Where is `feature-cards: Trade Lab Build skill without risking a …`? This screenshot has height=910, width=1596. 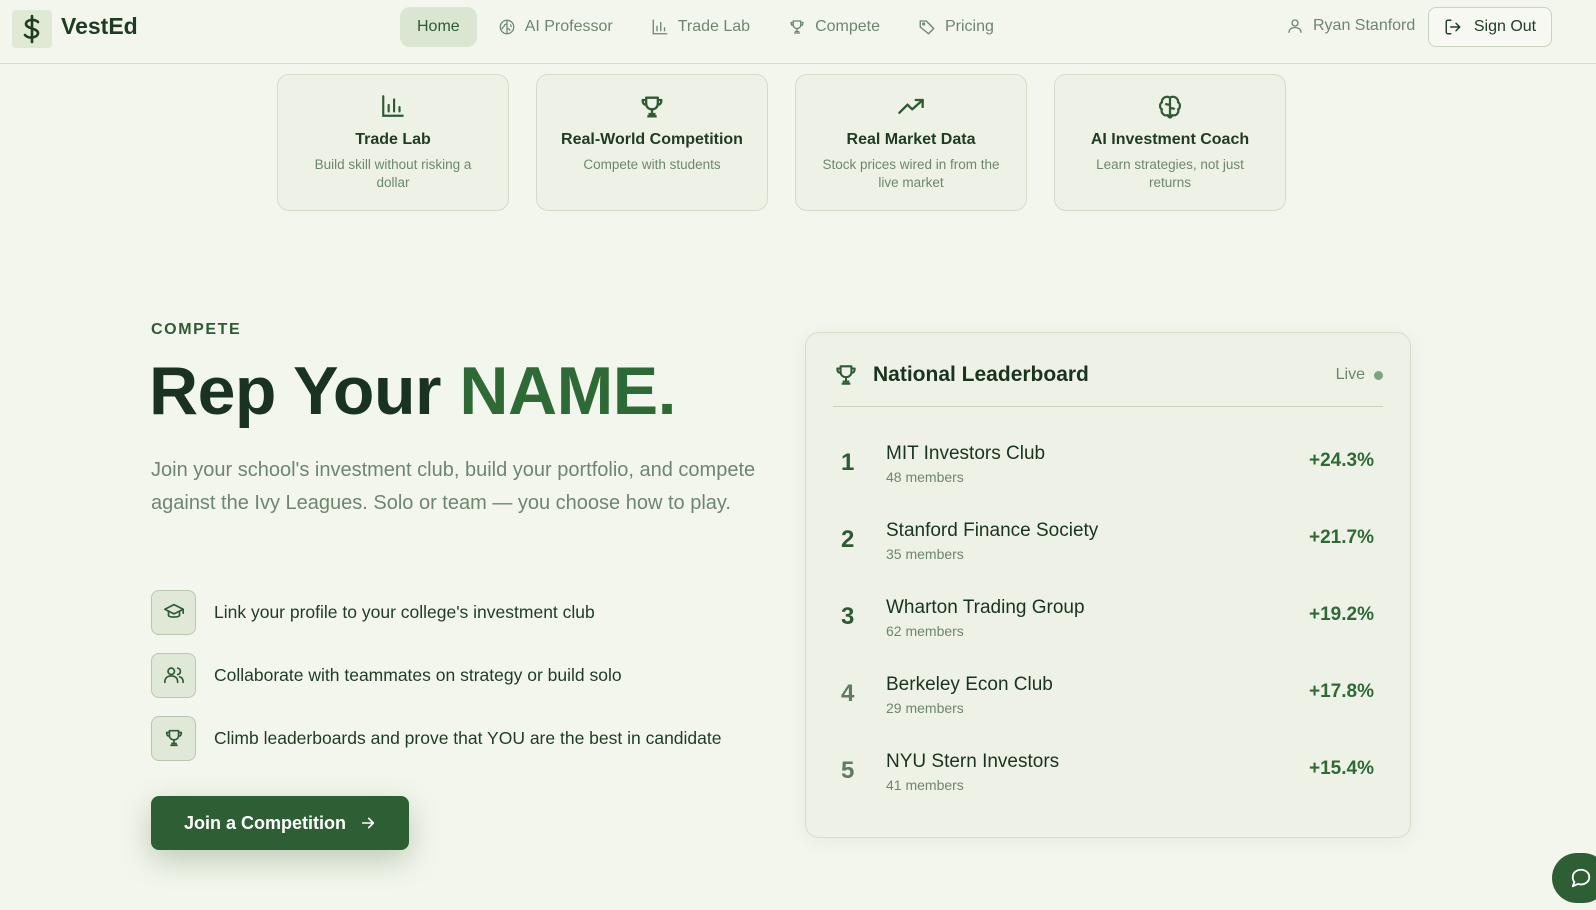 feature-cards: Trade Lab Build skill without risking a … is located at coordinates (781, 142).